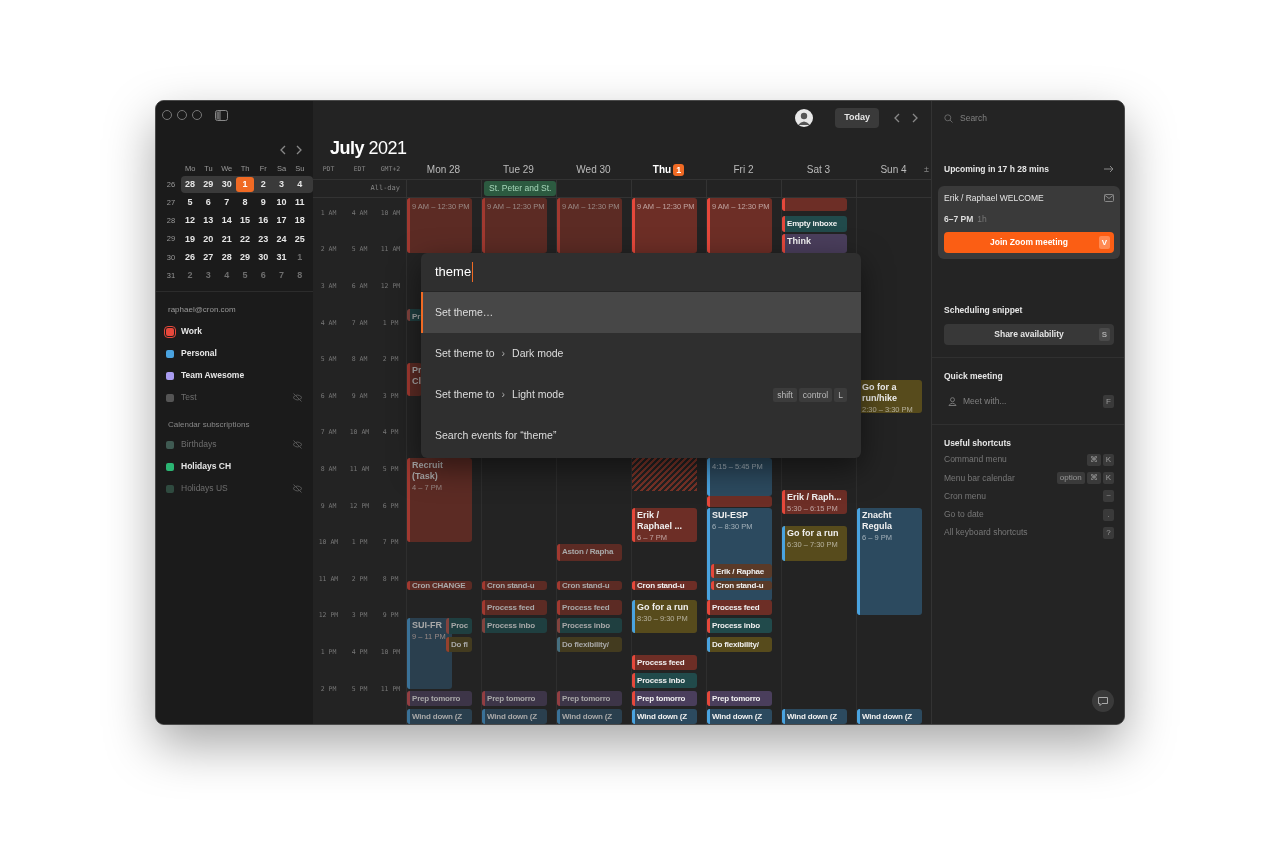 This screenshot has width=1280, height=853. What do you see at coordinates (245, 202) in the screenshot?
I see `calendar-day: 8` at bounding box center [245, 202].